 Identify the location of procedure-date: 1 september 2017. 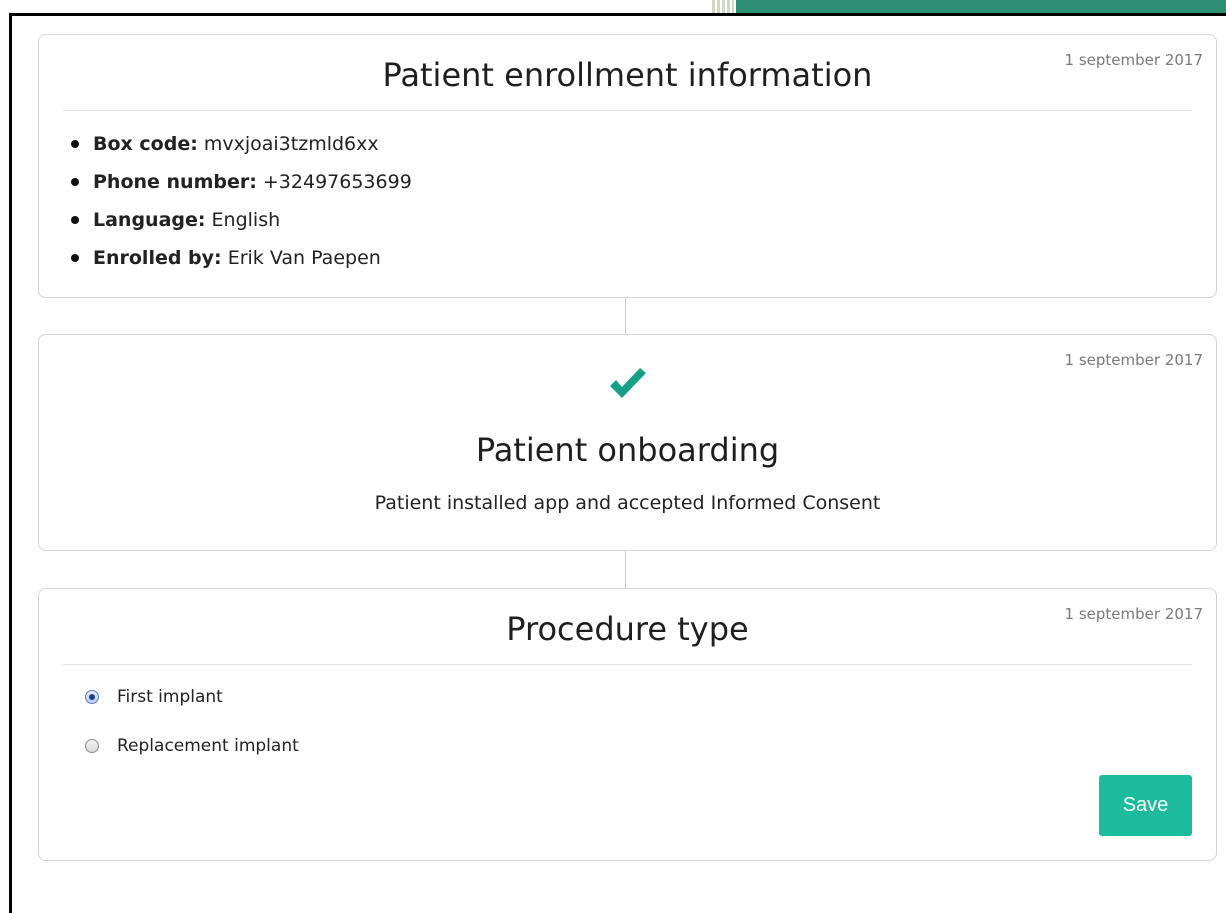
(1133, 614).